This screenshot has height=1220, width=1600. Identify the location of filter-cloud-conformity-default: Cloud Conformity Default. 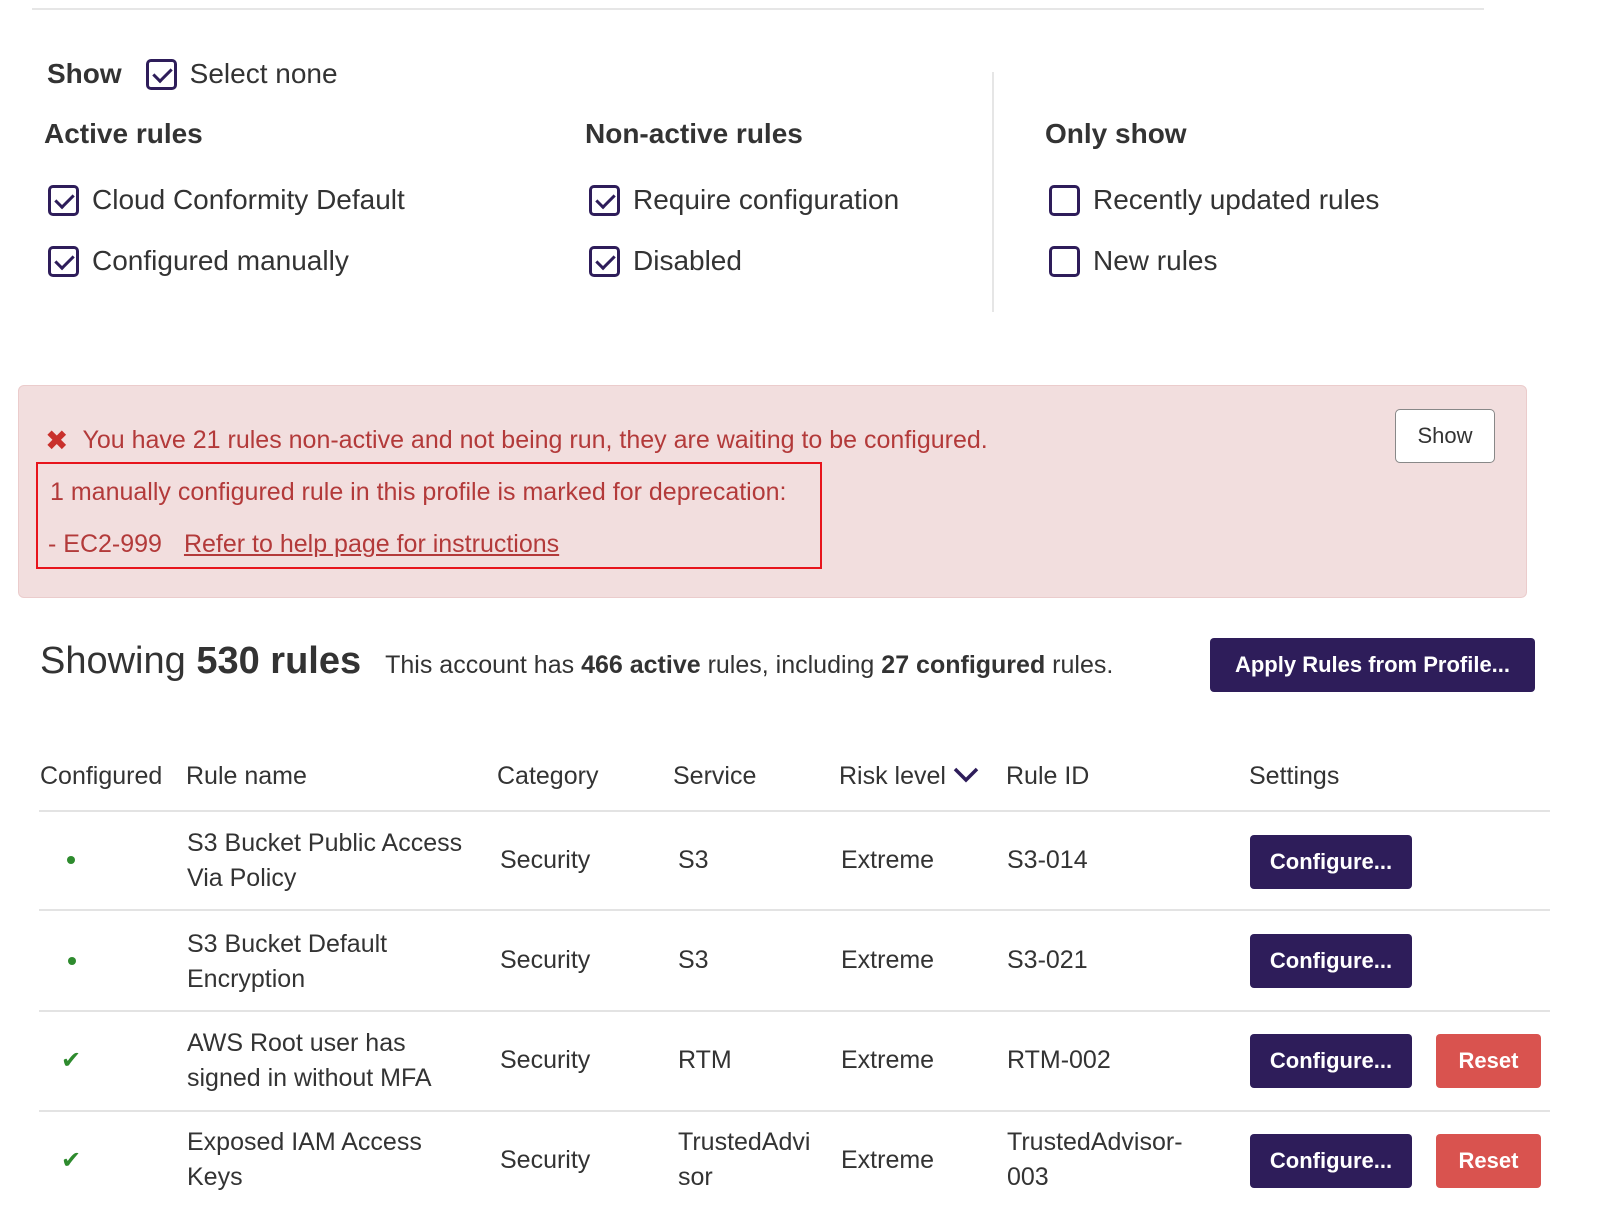
(226, 200).